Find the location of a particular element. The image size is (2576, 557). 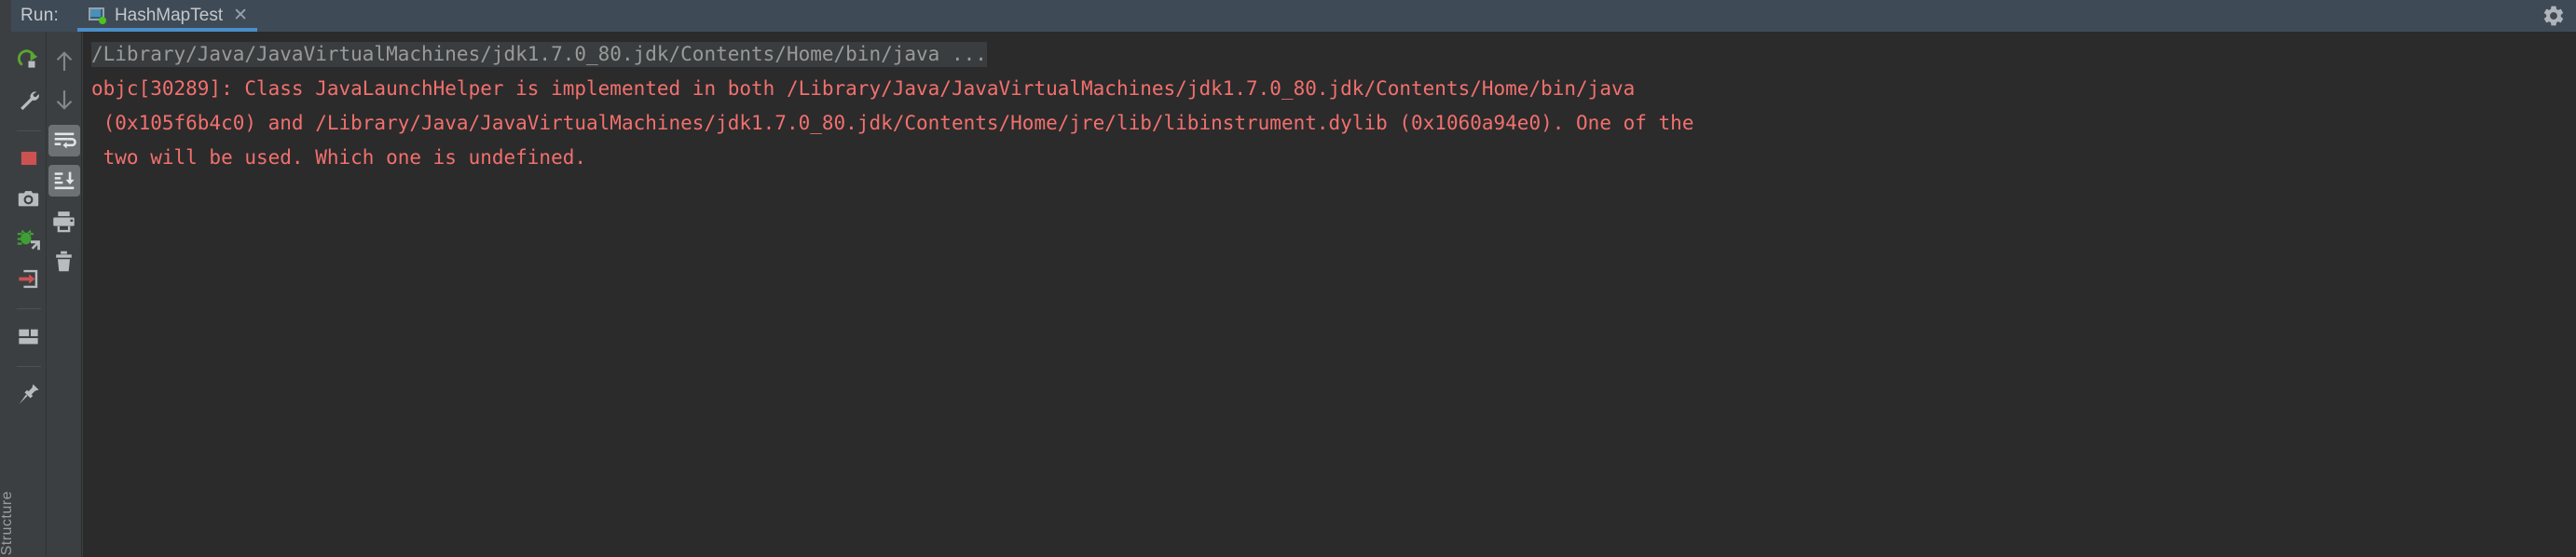

tab-label: HashMapTest is located at coordinates (169, 16).